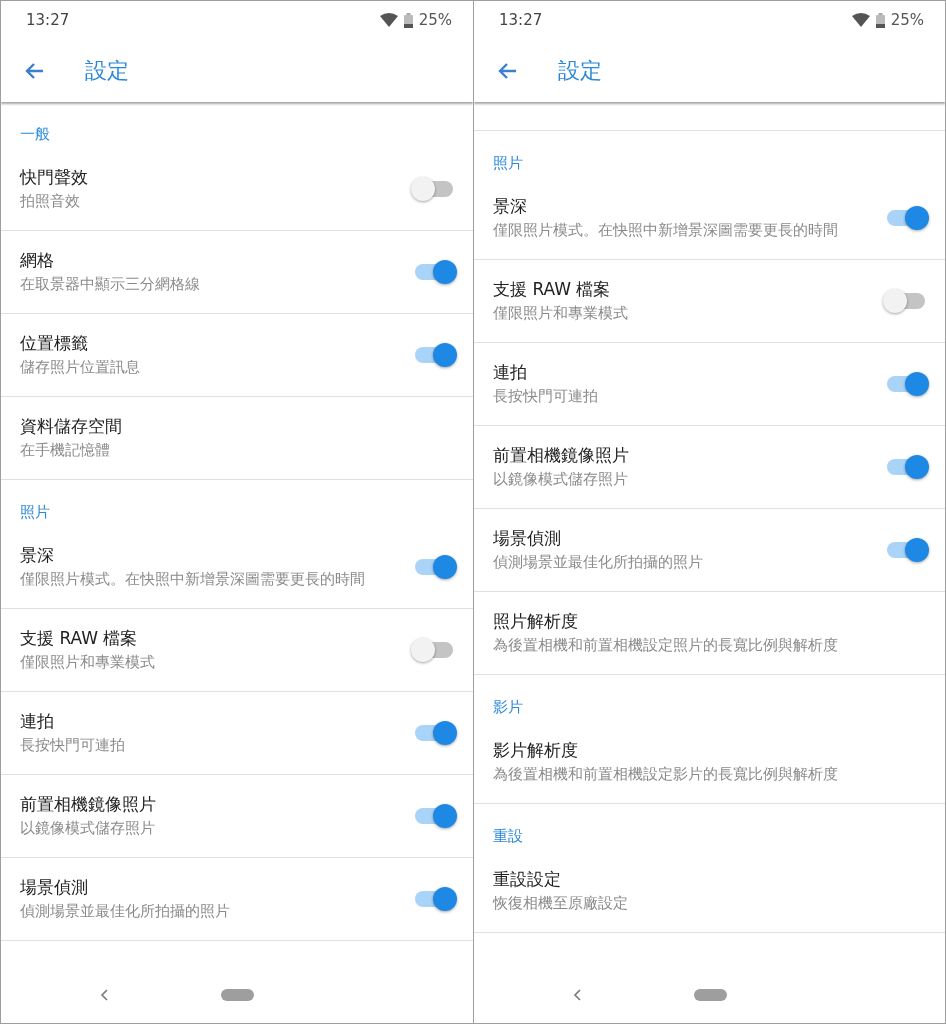 This screenshot has width=946, height=1024. Describe the element at coordinates (71, 426) in the screenshot. I see `setting-title: 資料儲存空間` at that location.